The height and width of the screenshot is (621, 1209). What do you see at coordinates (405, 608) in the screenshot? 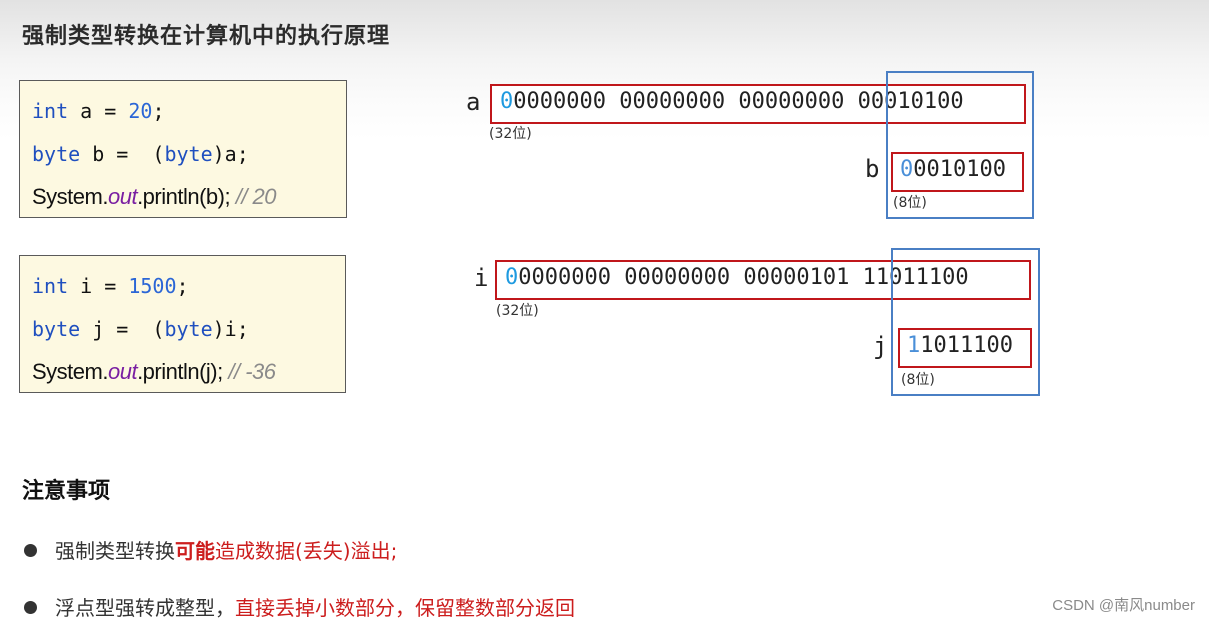
I see `note-highlight: 直接丢掉小数部分，保留整数部分返回` at bounding box center [405, 608].